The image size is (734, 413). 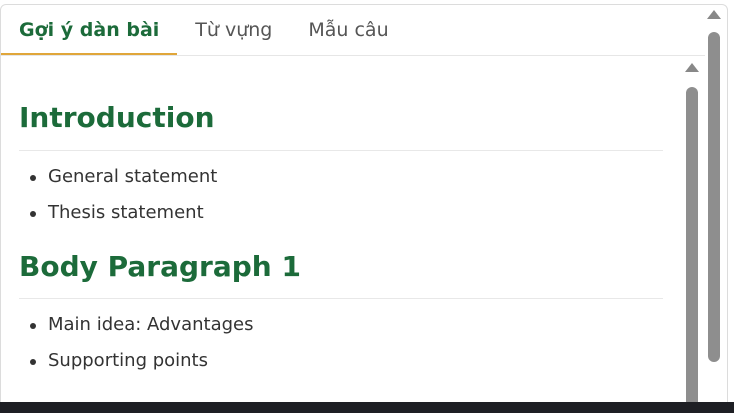 I want to click on list-item: General statement, so click(x=109, y=177).